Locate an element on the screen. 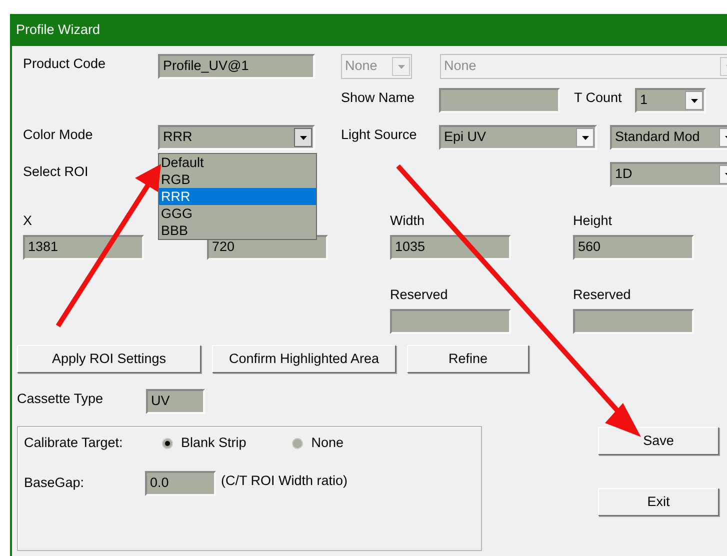 The height and width of the screenshot is (556, 727). roi-field: 1381 is located at coordinates (83, 247).